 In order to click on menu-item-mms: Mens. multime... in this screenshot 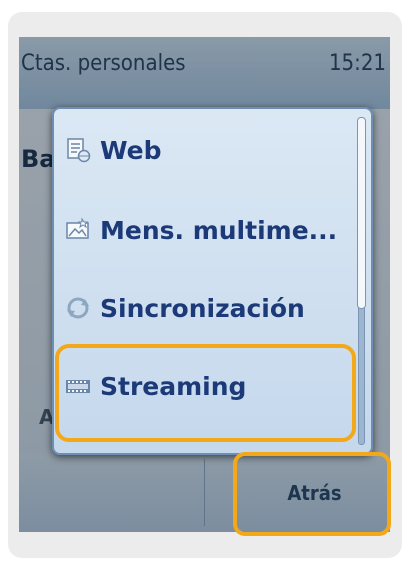, I will do `click(209, 230)`.